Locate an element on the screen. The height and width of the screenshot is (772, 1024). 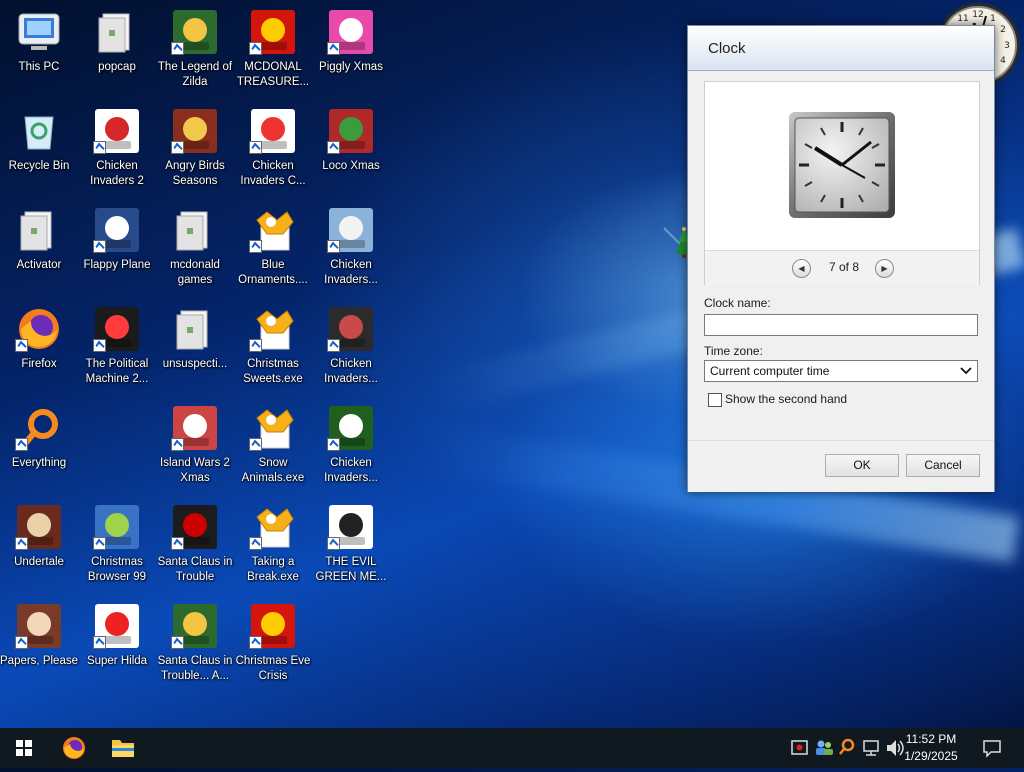
action-center-button is located at coordinates (992, 748).